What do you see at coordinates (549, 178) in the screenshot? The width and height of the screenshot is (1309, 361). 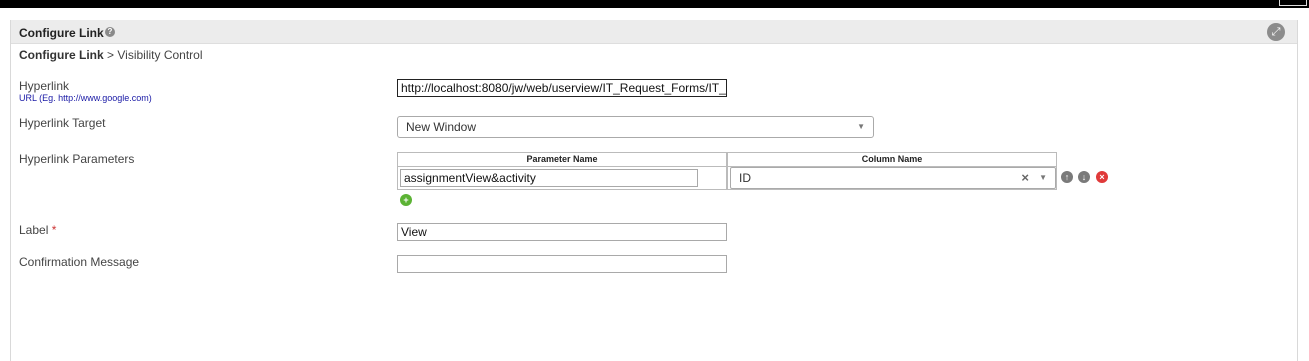 I see `parameter-name-input: assignmentView&activity` at bounding box center [549, 178].